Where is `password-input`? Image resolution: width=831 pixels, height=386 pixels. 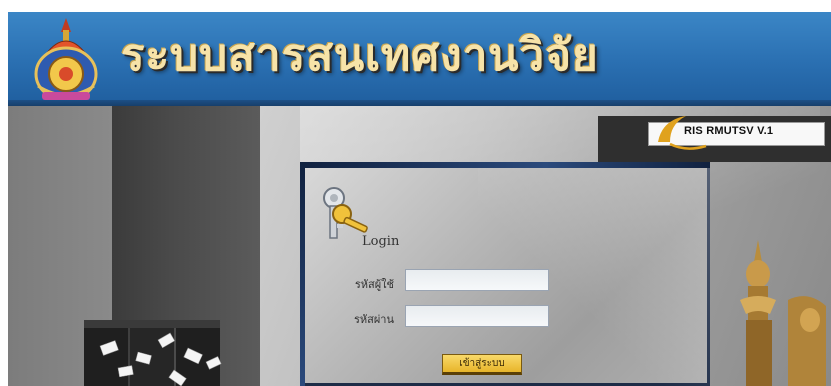
password-input is located at coordinates (477, 316).